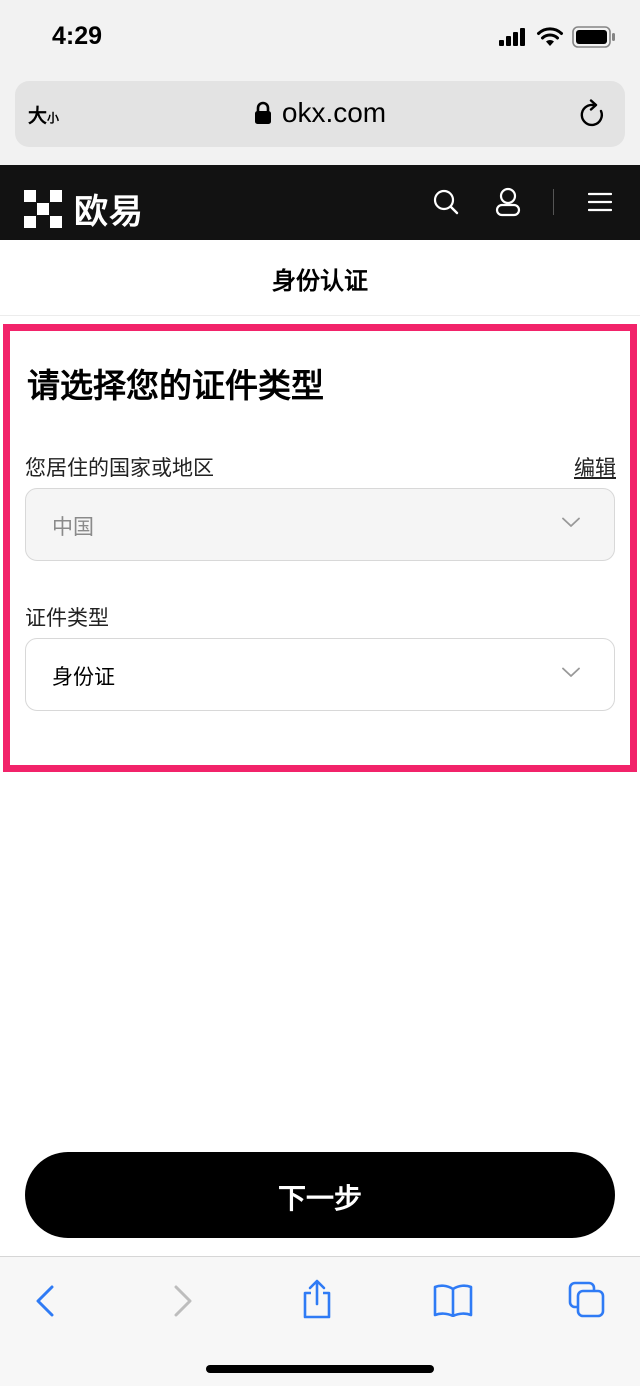 The width and height of the screenshot is (640, 1386). Describe the element at coordinates (183, 1301) in the screenshot. I see `forward-icon` at that location.